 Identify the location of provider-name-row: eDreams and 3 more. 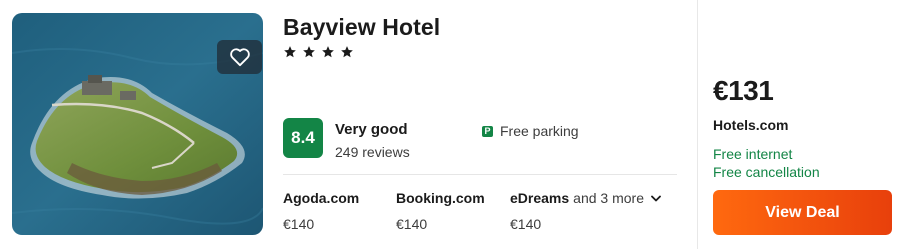
(585, 198).